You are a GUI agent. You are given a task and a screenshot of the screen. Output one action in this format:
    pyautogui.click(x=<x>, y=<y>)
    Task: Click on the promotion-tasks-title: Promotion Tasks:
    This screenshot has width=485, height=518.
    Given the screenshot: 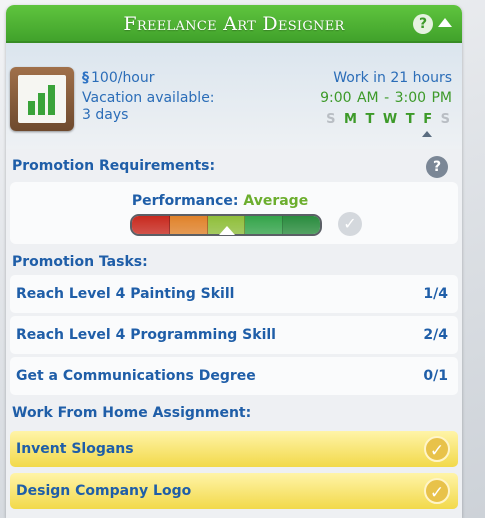 What is the action you would take?
    pyautogui.click(x=80, y=262)
    